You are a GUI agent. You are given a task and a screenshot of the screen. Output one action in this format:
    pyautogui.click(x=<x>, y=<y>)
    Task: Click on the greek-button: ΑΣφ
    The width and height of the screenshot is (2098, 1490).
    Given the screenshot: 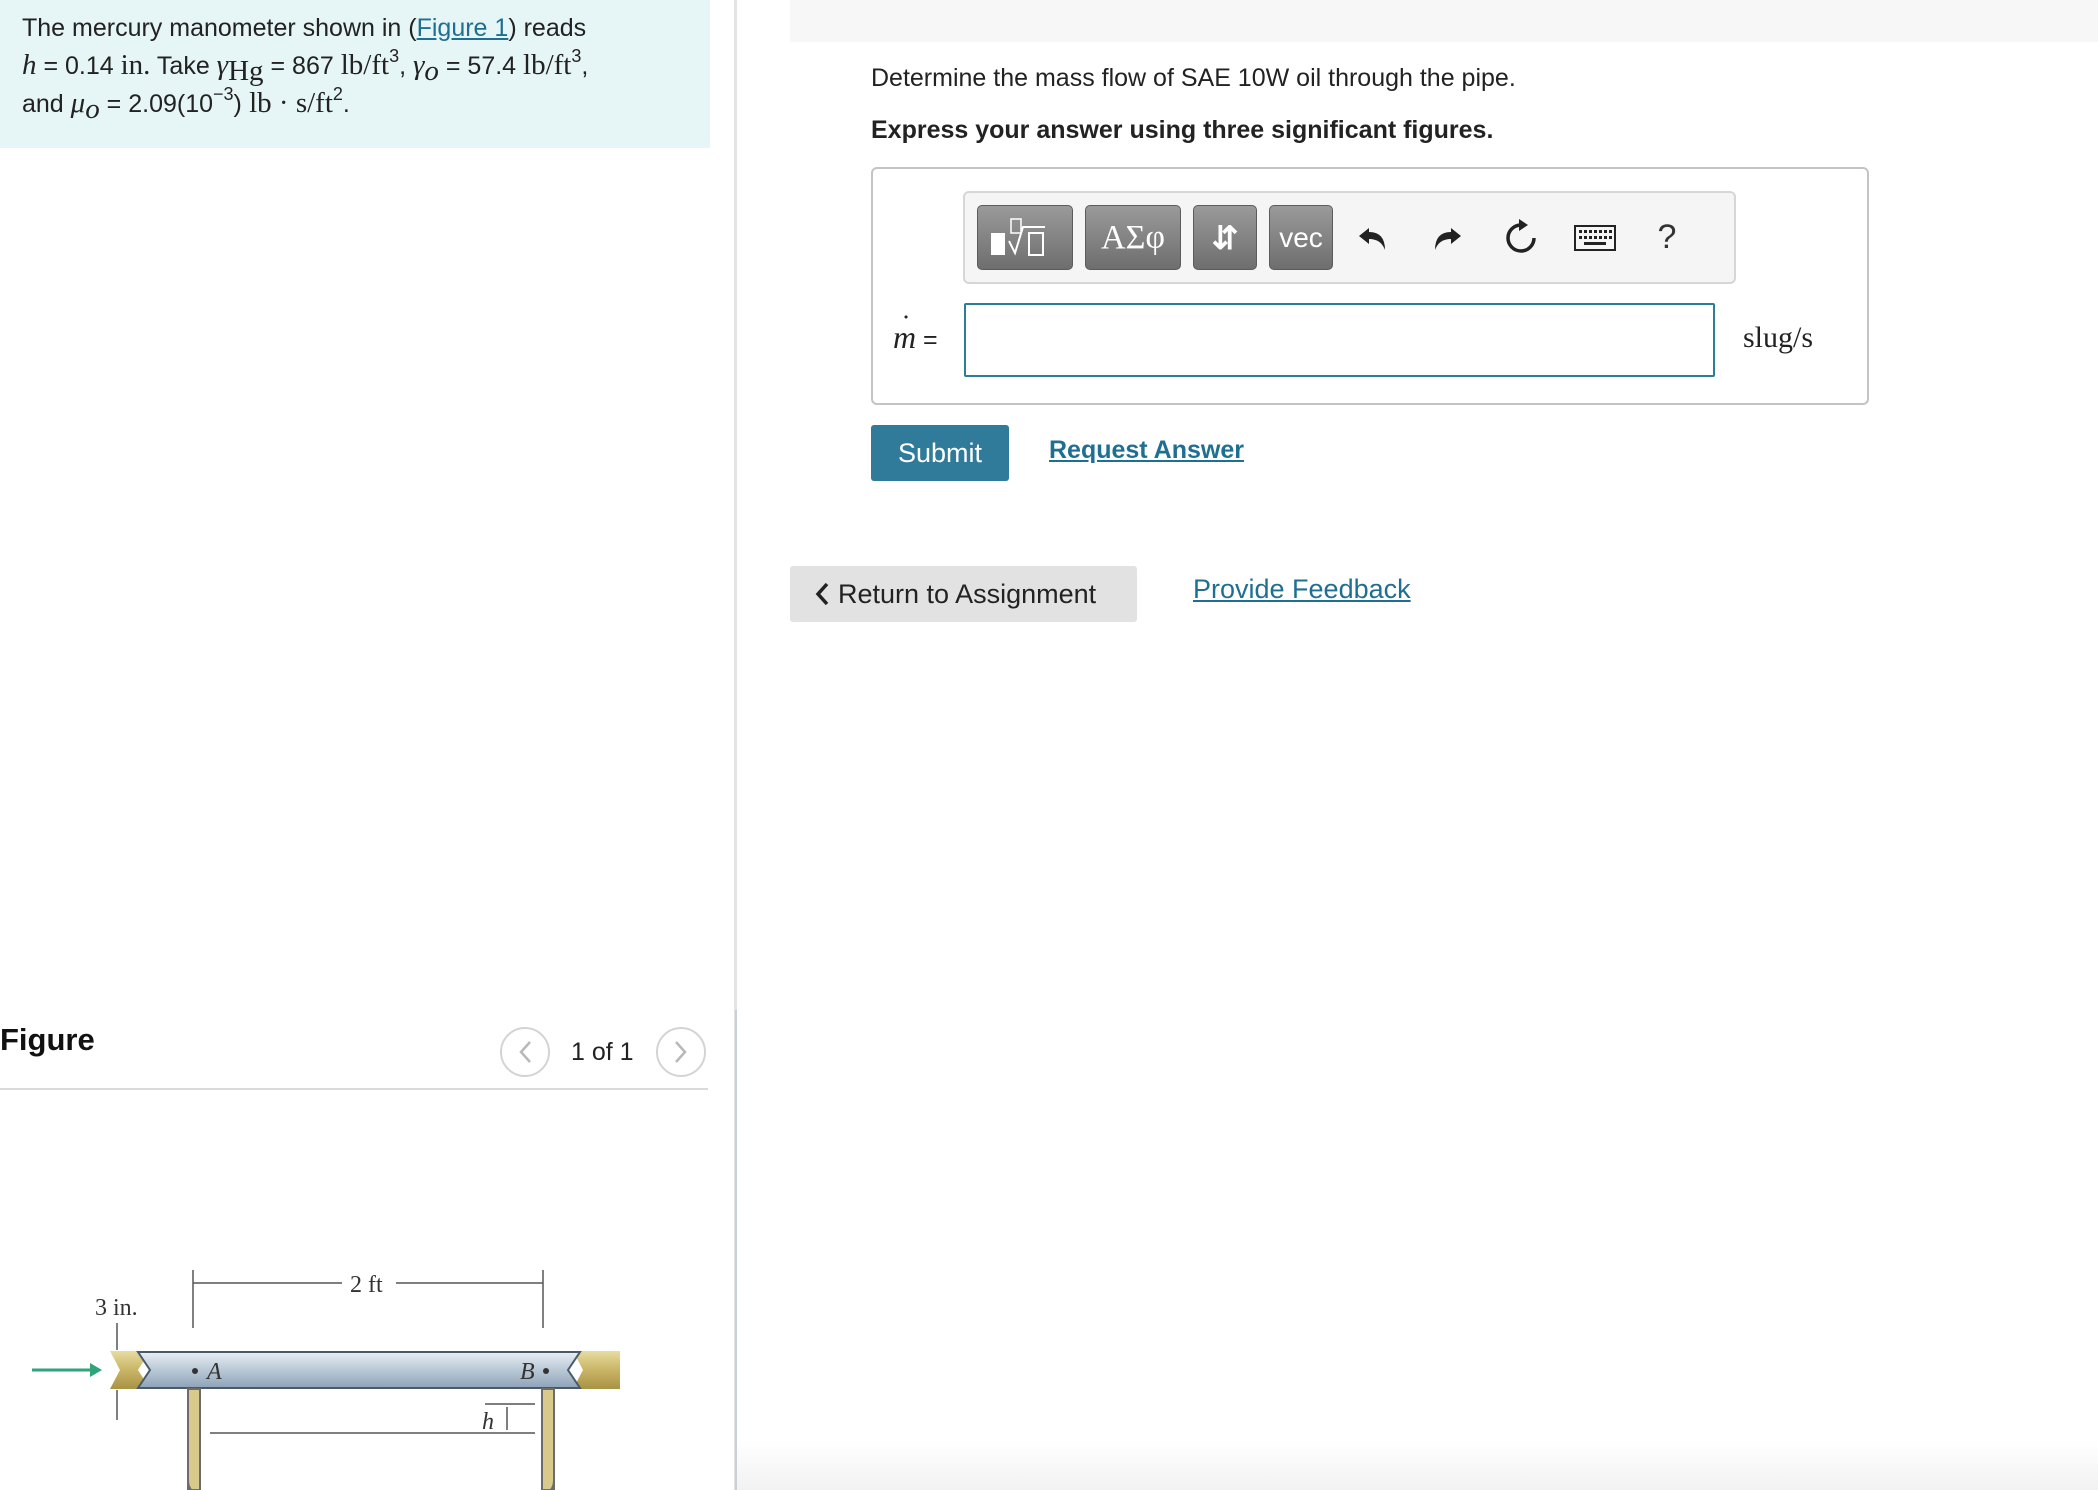 What is the action you would take?
    pyautogui.click(x=1133, y=237)
    